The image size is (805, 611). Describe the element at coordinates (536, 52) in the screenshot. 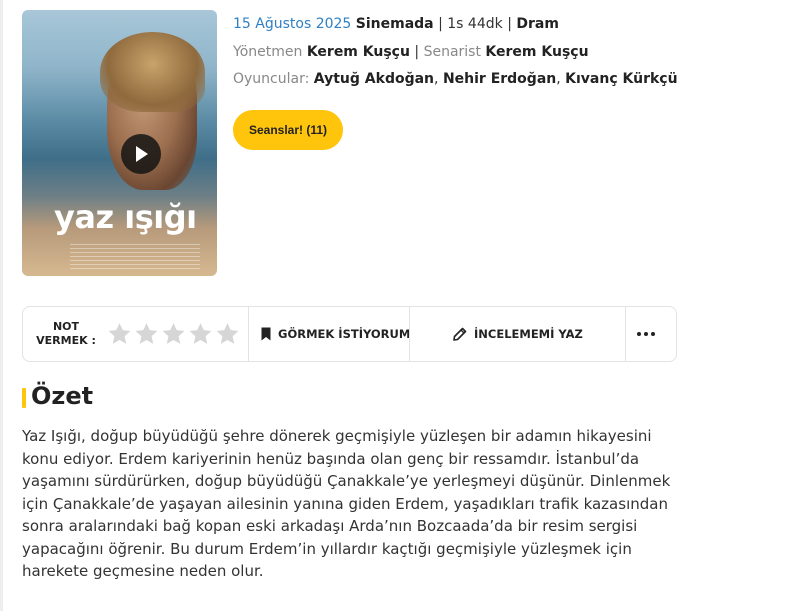

I see `writer-link: Kerem Kuşçu` at that location.